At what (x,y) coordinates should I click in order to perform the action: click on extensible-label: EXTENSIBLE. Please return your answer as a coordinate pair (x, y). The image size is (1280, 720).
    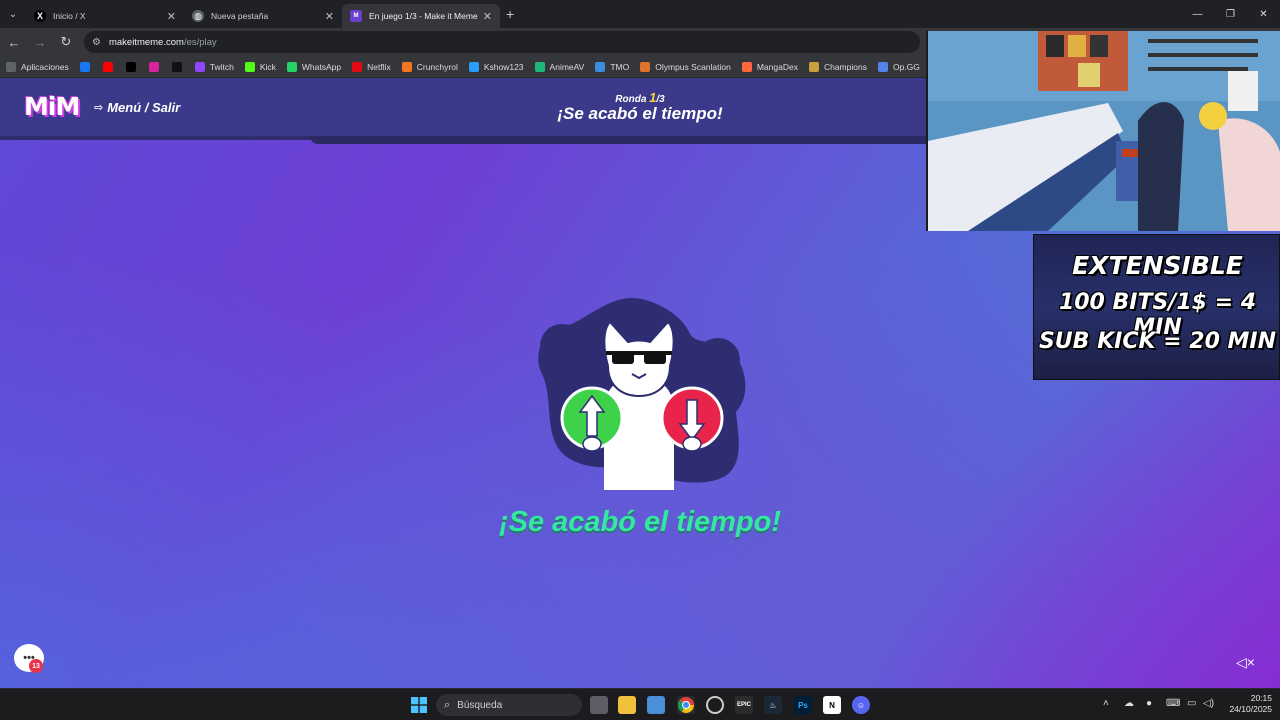
    Looking at the image, I should click on (1157, 265).